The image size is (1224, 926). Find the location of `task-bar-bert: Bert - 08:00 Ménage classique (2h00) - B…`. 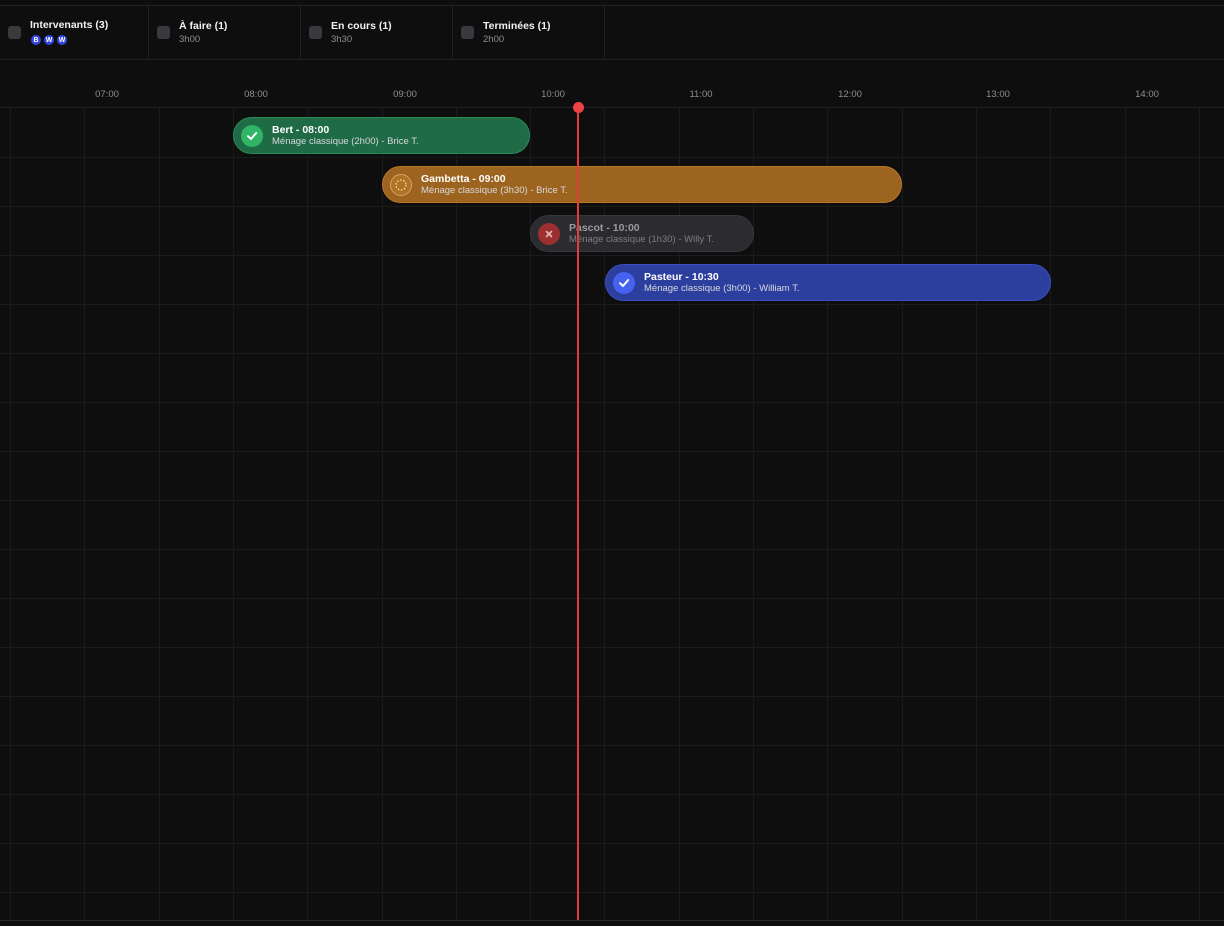

task-bar-bert: Bert - 08:00 Ménage classique (2h00) - B… is located at coordinates (381, 135).